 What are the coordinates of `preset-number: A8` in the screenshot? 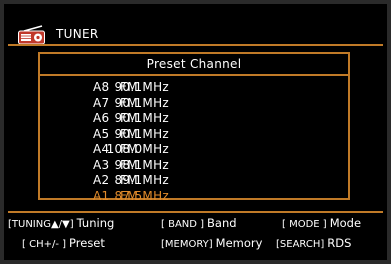 It's located at (101, 87).